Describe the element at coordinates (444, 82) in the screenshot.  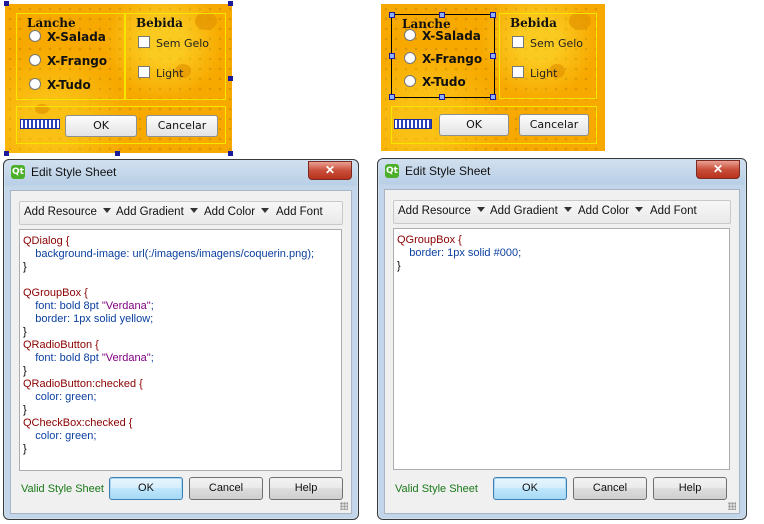
I see `radio-label: X-Tudo` at that location.